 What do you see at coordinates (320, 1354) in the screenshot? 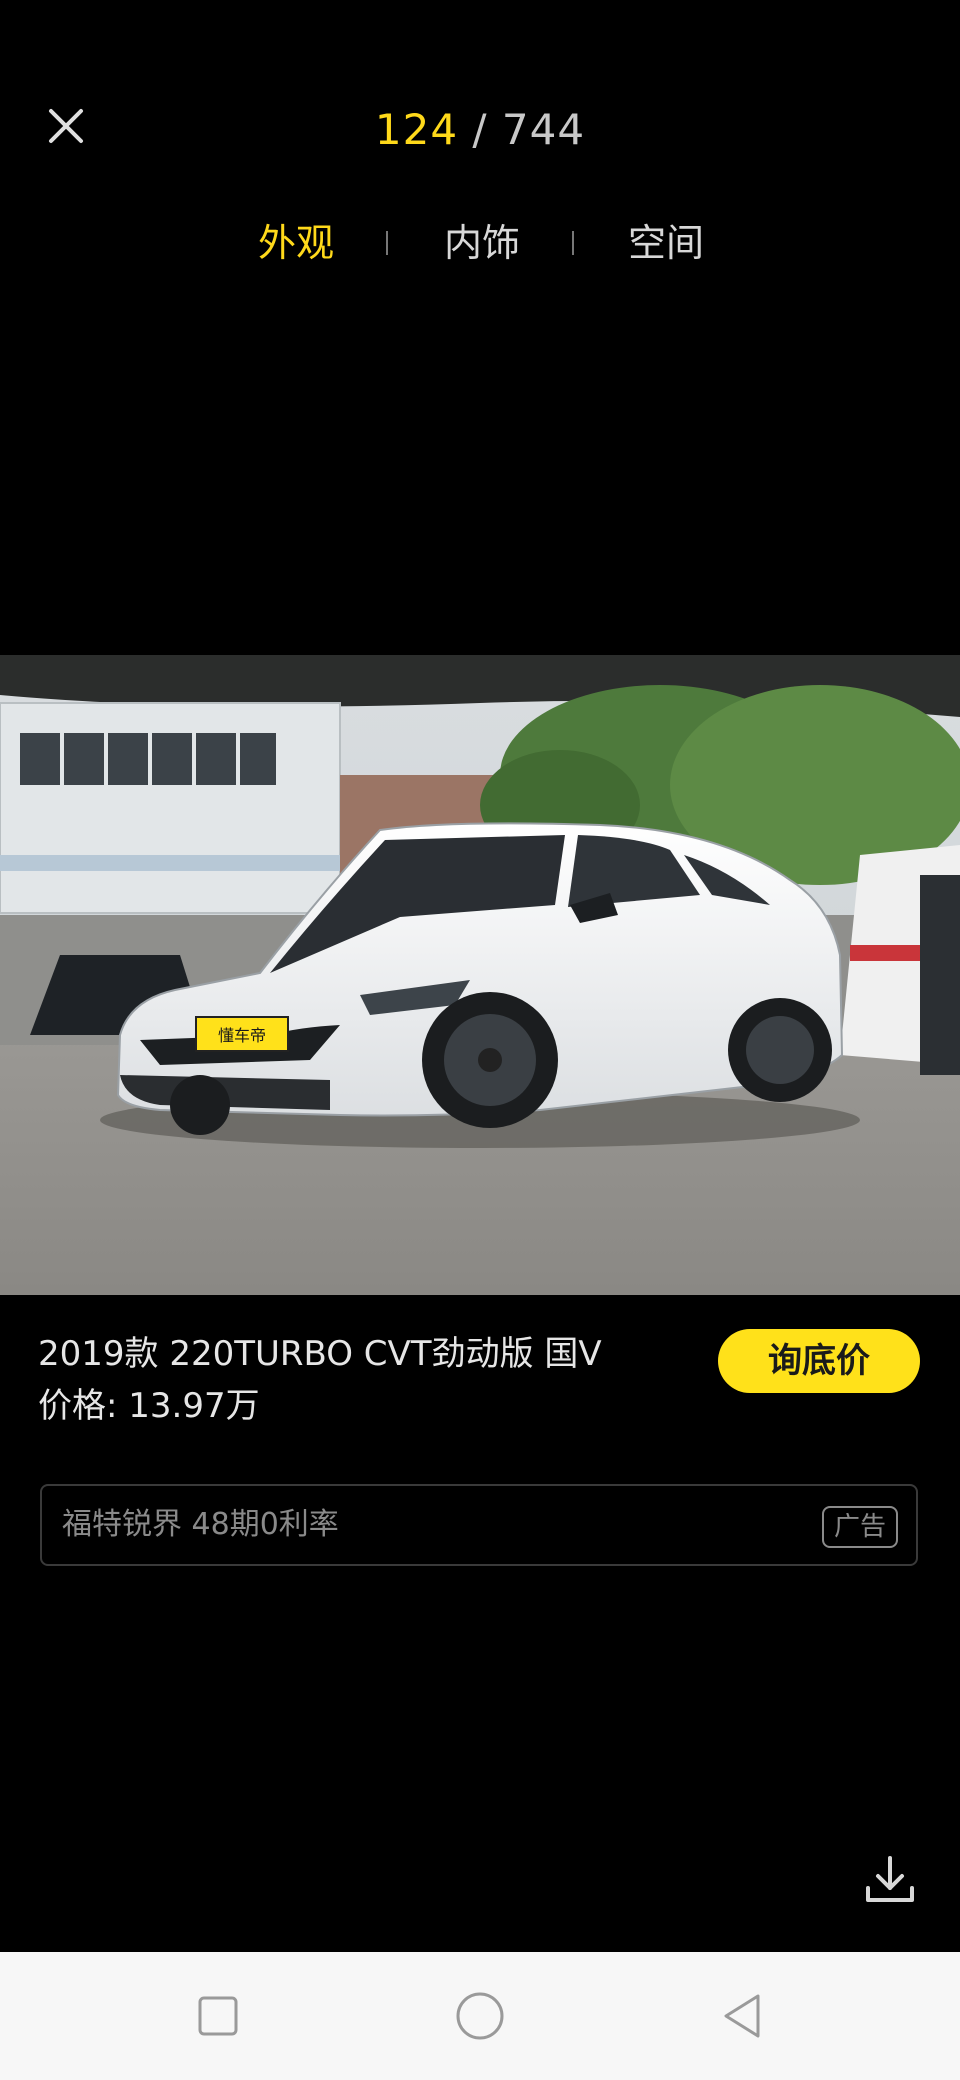
I see `car-model-title: 2019款 220TURBO CVT劲动版 国V` at bounding box center [320, 1354].